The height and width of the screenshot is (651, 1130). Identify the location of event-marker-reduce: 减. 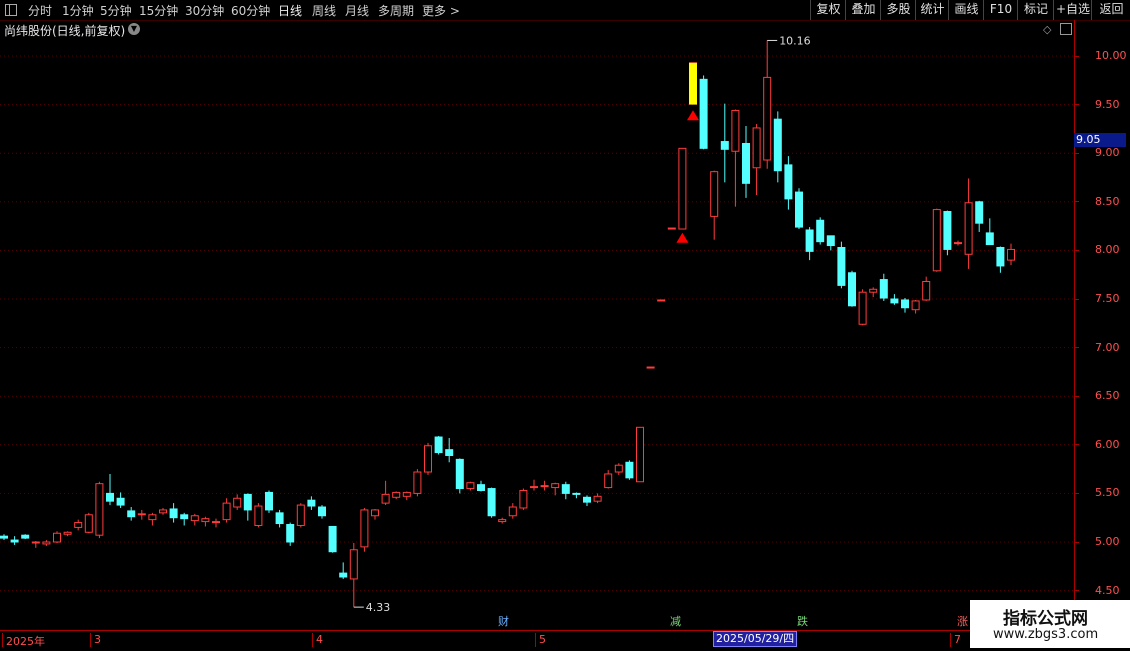
(675, 622).